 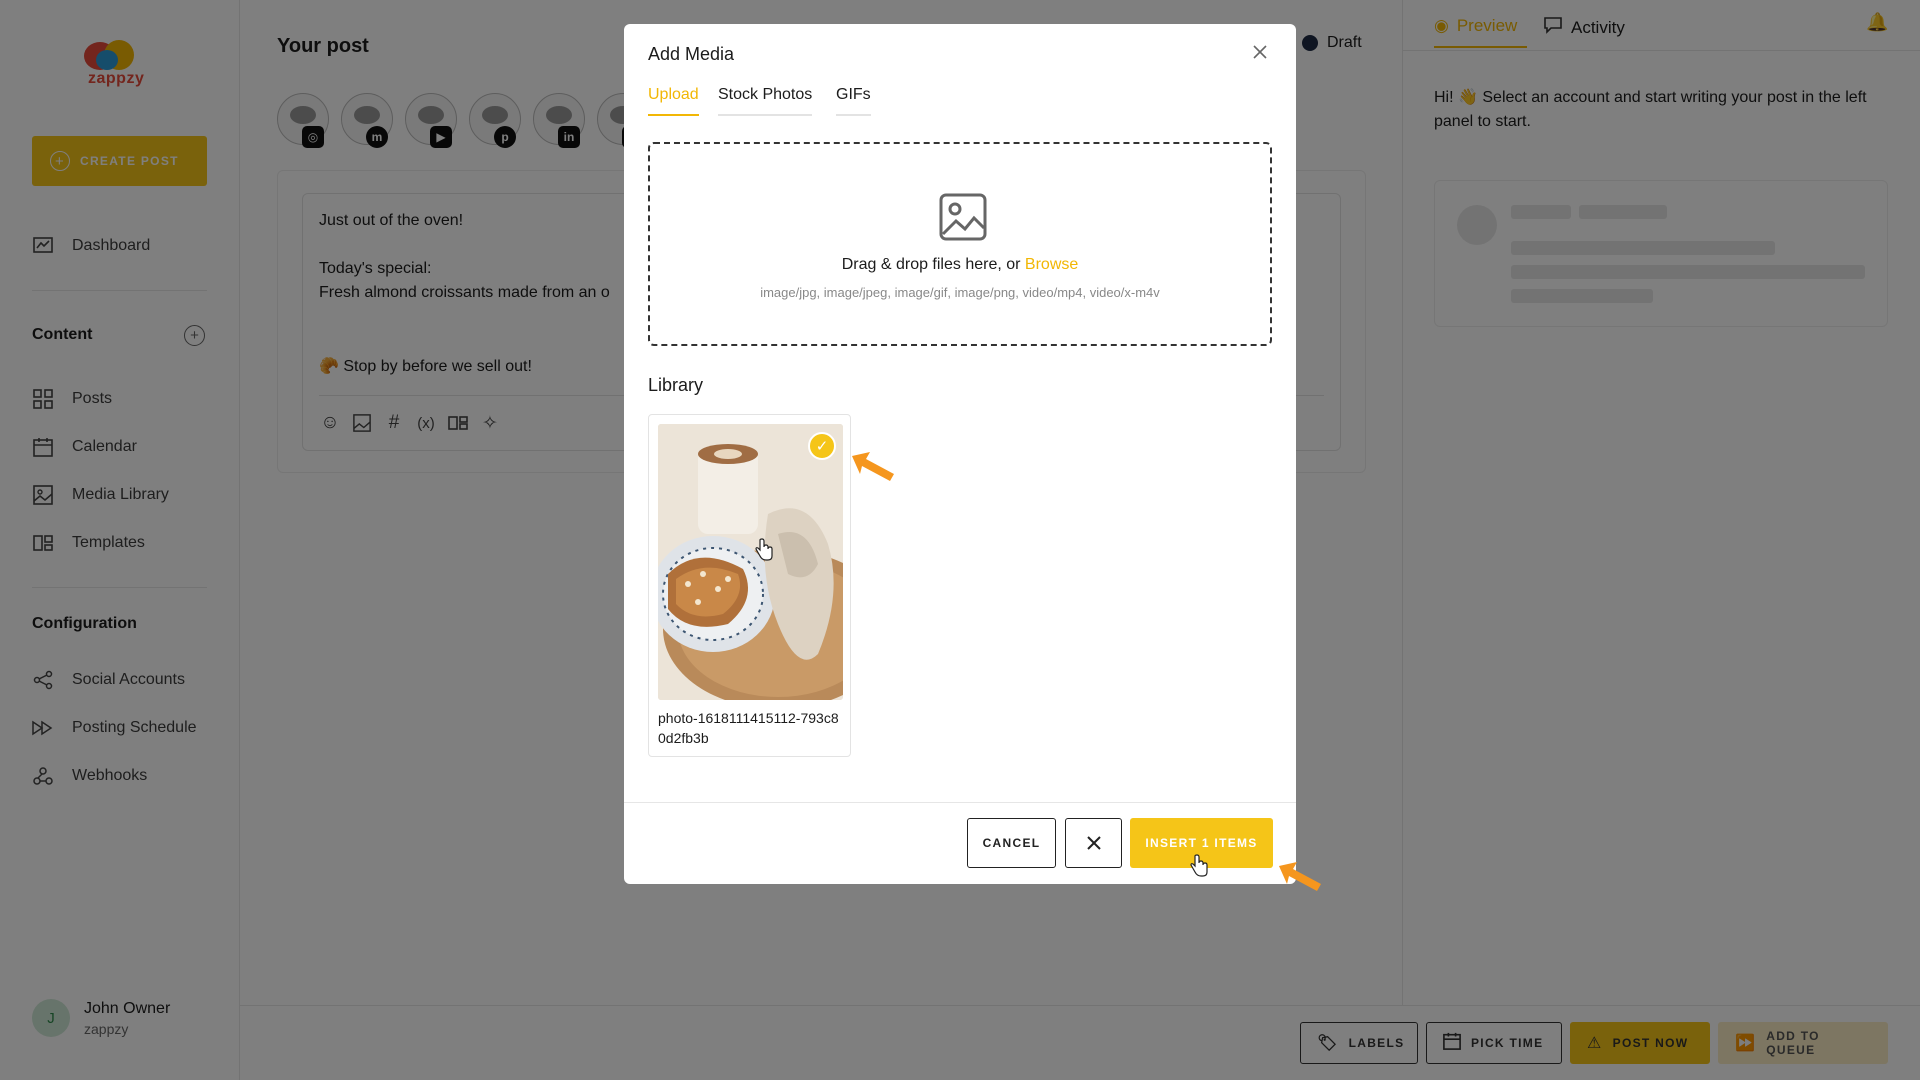 What do you see at coordinates (822, 446) in the screenshot?
I see `selected-check-icon: ✓` at bounding box center [822, 446].